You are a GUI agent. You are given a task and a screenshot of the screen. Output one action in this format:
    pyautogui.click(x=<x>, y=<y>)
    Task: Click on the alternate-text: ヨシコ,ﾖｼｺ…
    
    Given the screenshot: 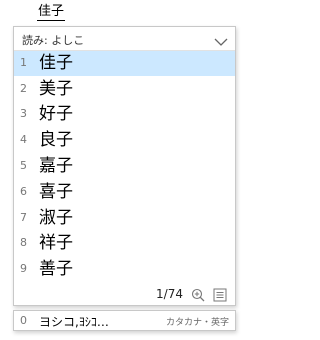 What is the action you would take?
    pyautogui.click(x=74, y=322)
    